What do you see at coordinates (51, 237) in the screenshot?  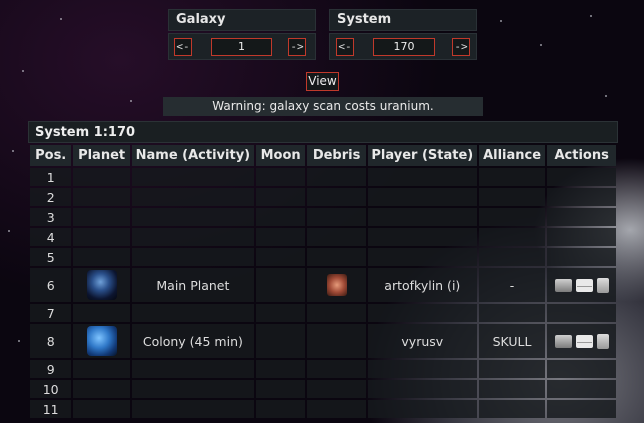 I see `row-pos: 4` at bounding box center [51, 237].